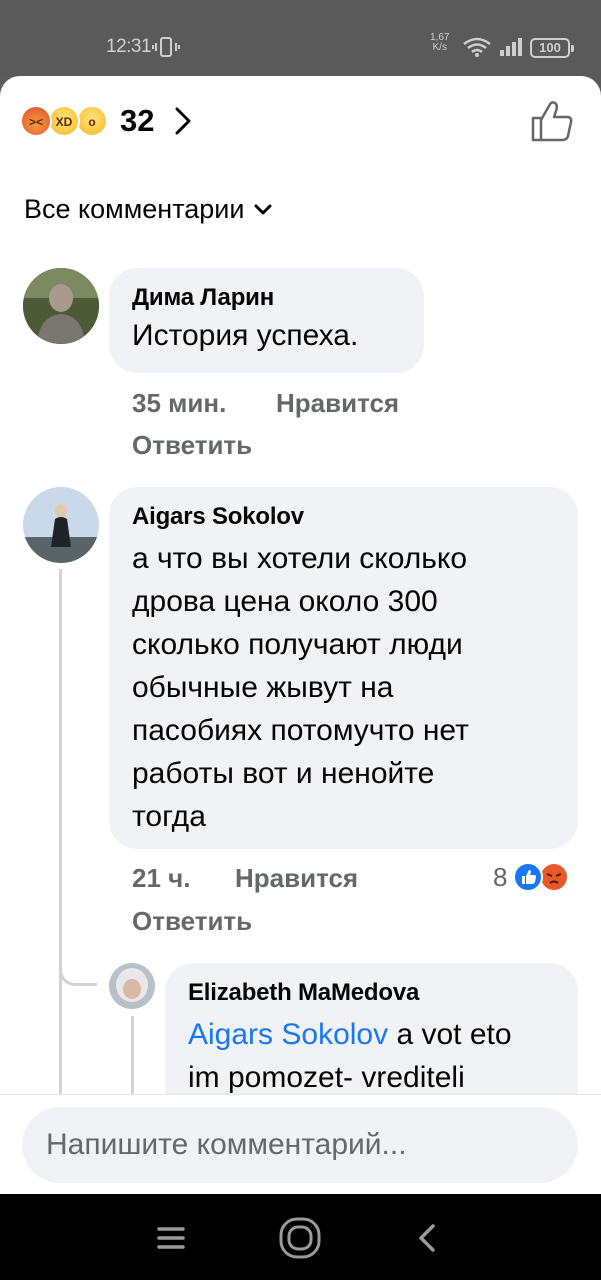 This screenshot has width=601, height=1280. I want to click on comment-reaction-count: 8, so click(500, 876).